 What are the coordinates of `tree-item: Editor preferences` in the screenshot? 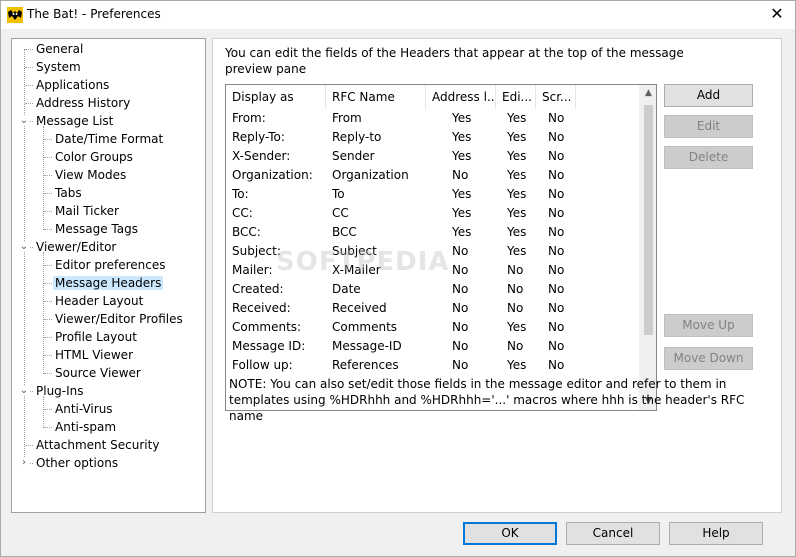 It's located at (110, 265).